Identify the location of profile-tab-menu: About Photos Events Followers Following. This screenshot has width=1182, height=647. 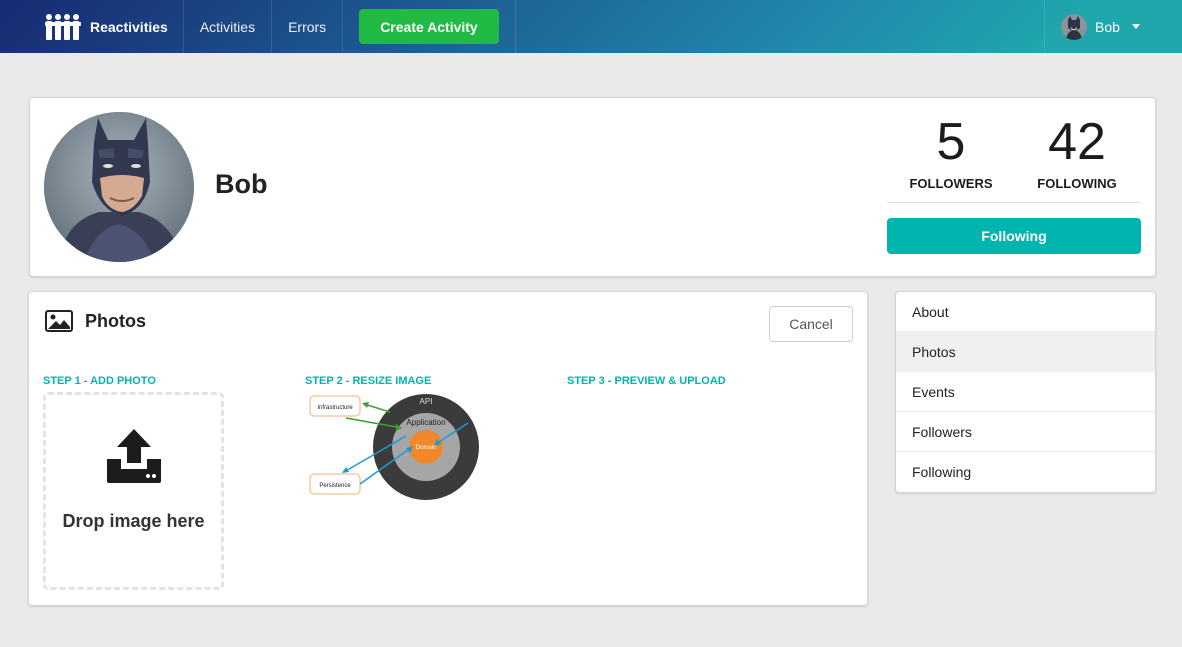
(1025, 392).